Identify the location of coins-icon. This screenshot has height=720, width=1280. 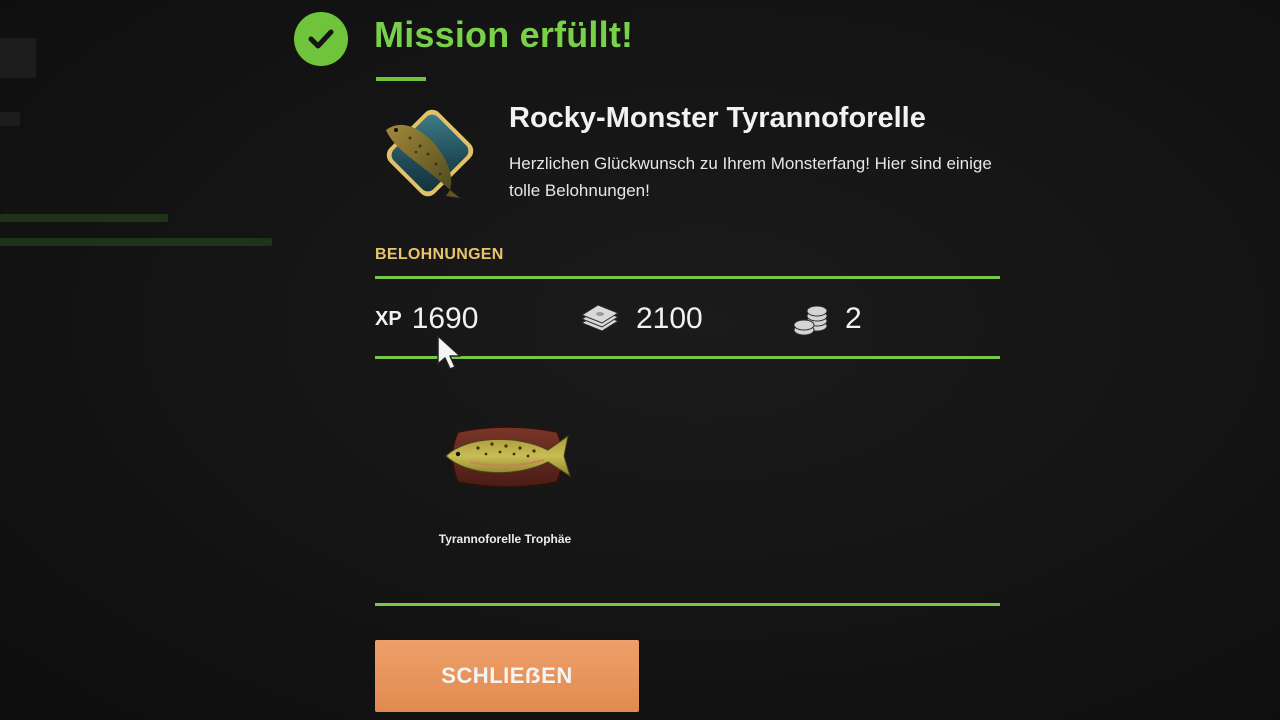
(811, 319).